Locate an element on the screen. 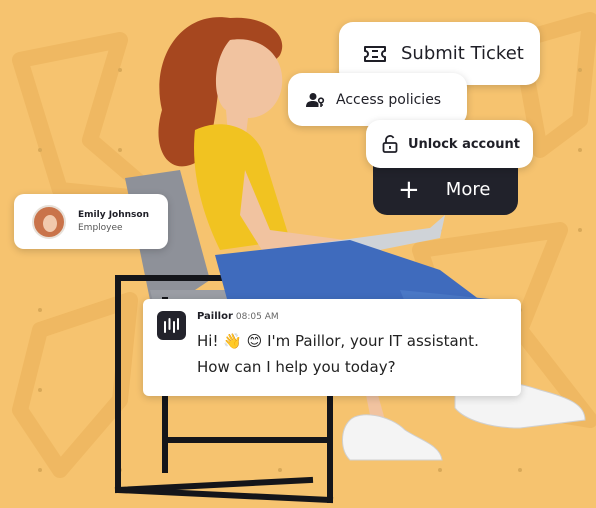  message-line-1: Hi! 👋 😊 I'm Paillor, your IT assistant. is located at coordinates (338, 341).